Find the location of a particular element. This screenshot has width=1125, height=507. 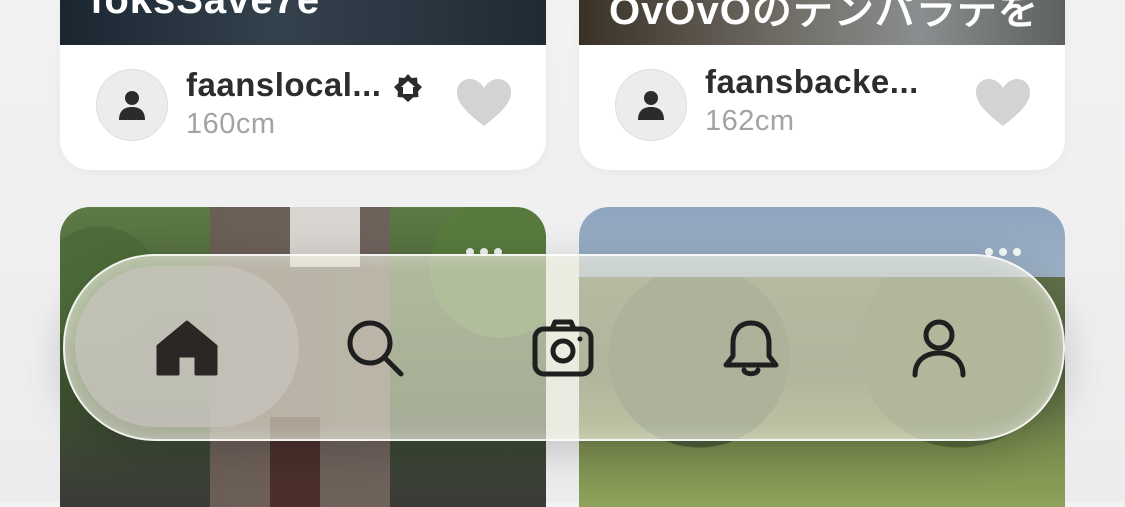

height-text: 160cm is located at coordinates (231, 124).